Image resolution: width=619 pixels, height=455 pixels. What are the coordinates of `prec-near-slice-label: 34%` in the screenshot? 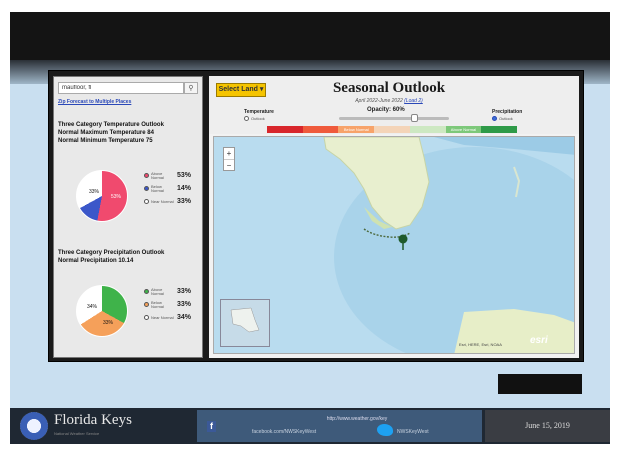 It's located at (92, 307).